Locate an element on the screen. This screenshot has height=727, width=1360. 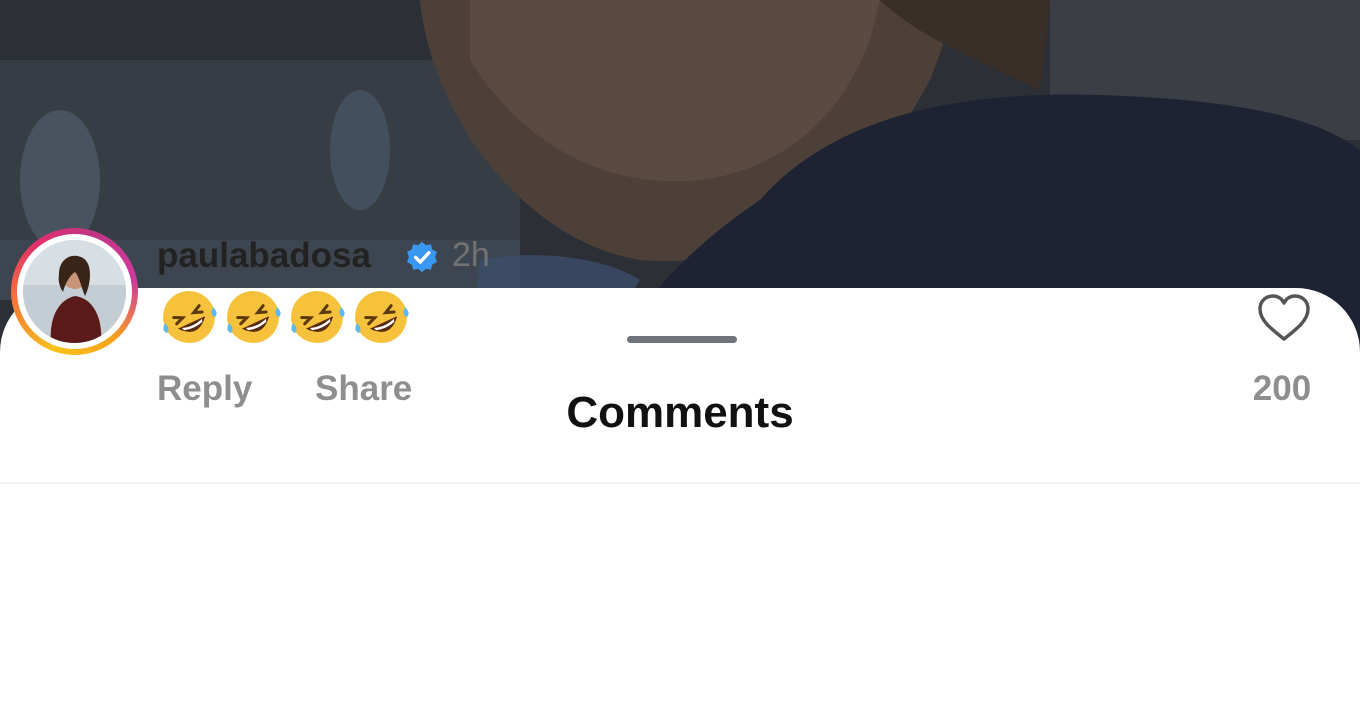
reply-button: Reply is located at coordinates (204, 389).